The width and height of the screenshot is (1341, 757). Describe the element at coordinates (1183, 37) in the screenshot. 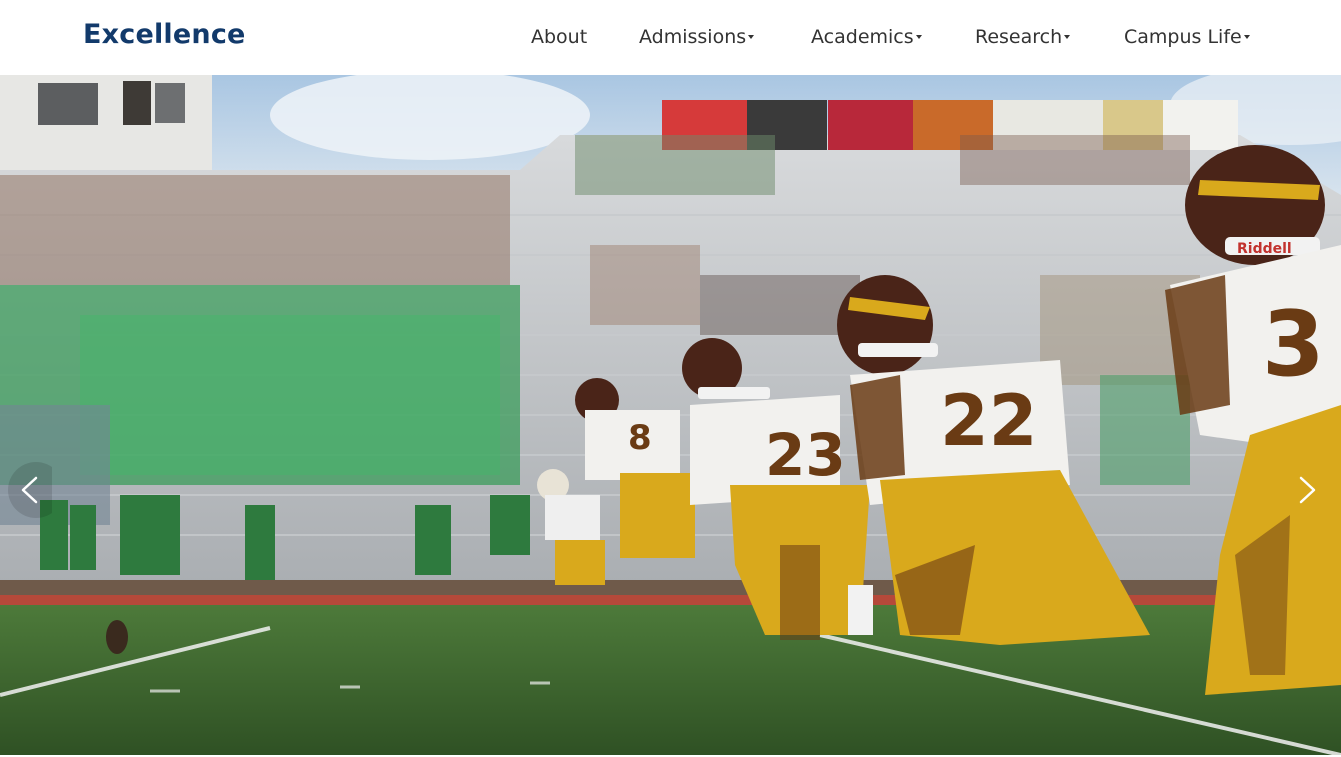

I see `nav-label: Campus Life` at that location.